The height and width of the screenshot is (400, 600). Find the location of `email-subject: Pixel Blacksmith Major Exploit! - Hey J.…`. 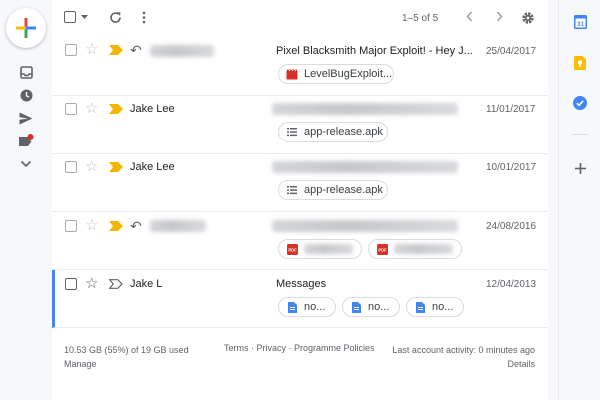

email-subject: Pixel Blacksmith Major Exploit! - Hey J.… is located at coordinates (374, 51).